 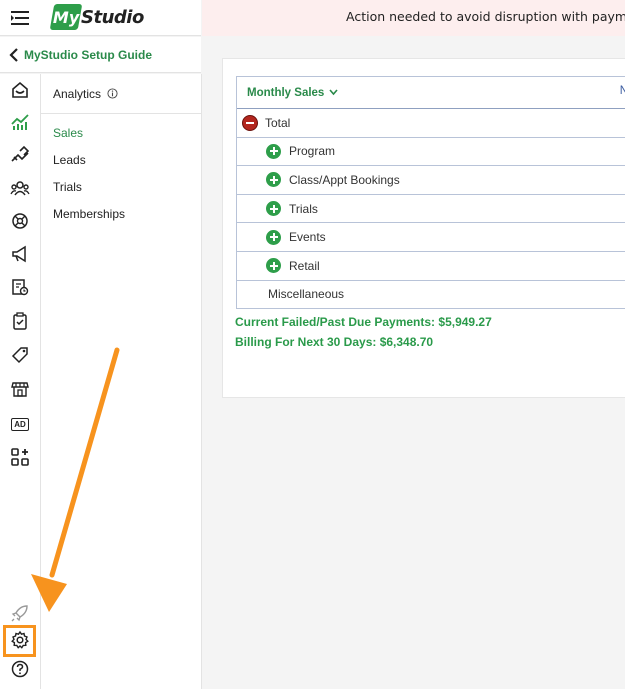 What do you see at coordinates (431, 93) in the screenshot?
I see `table-header: Monthly Sales N` at bounding box center [431, 93].